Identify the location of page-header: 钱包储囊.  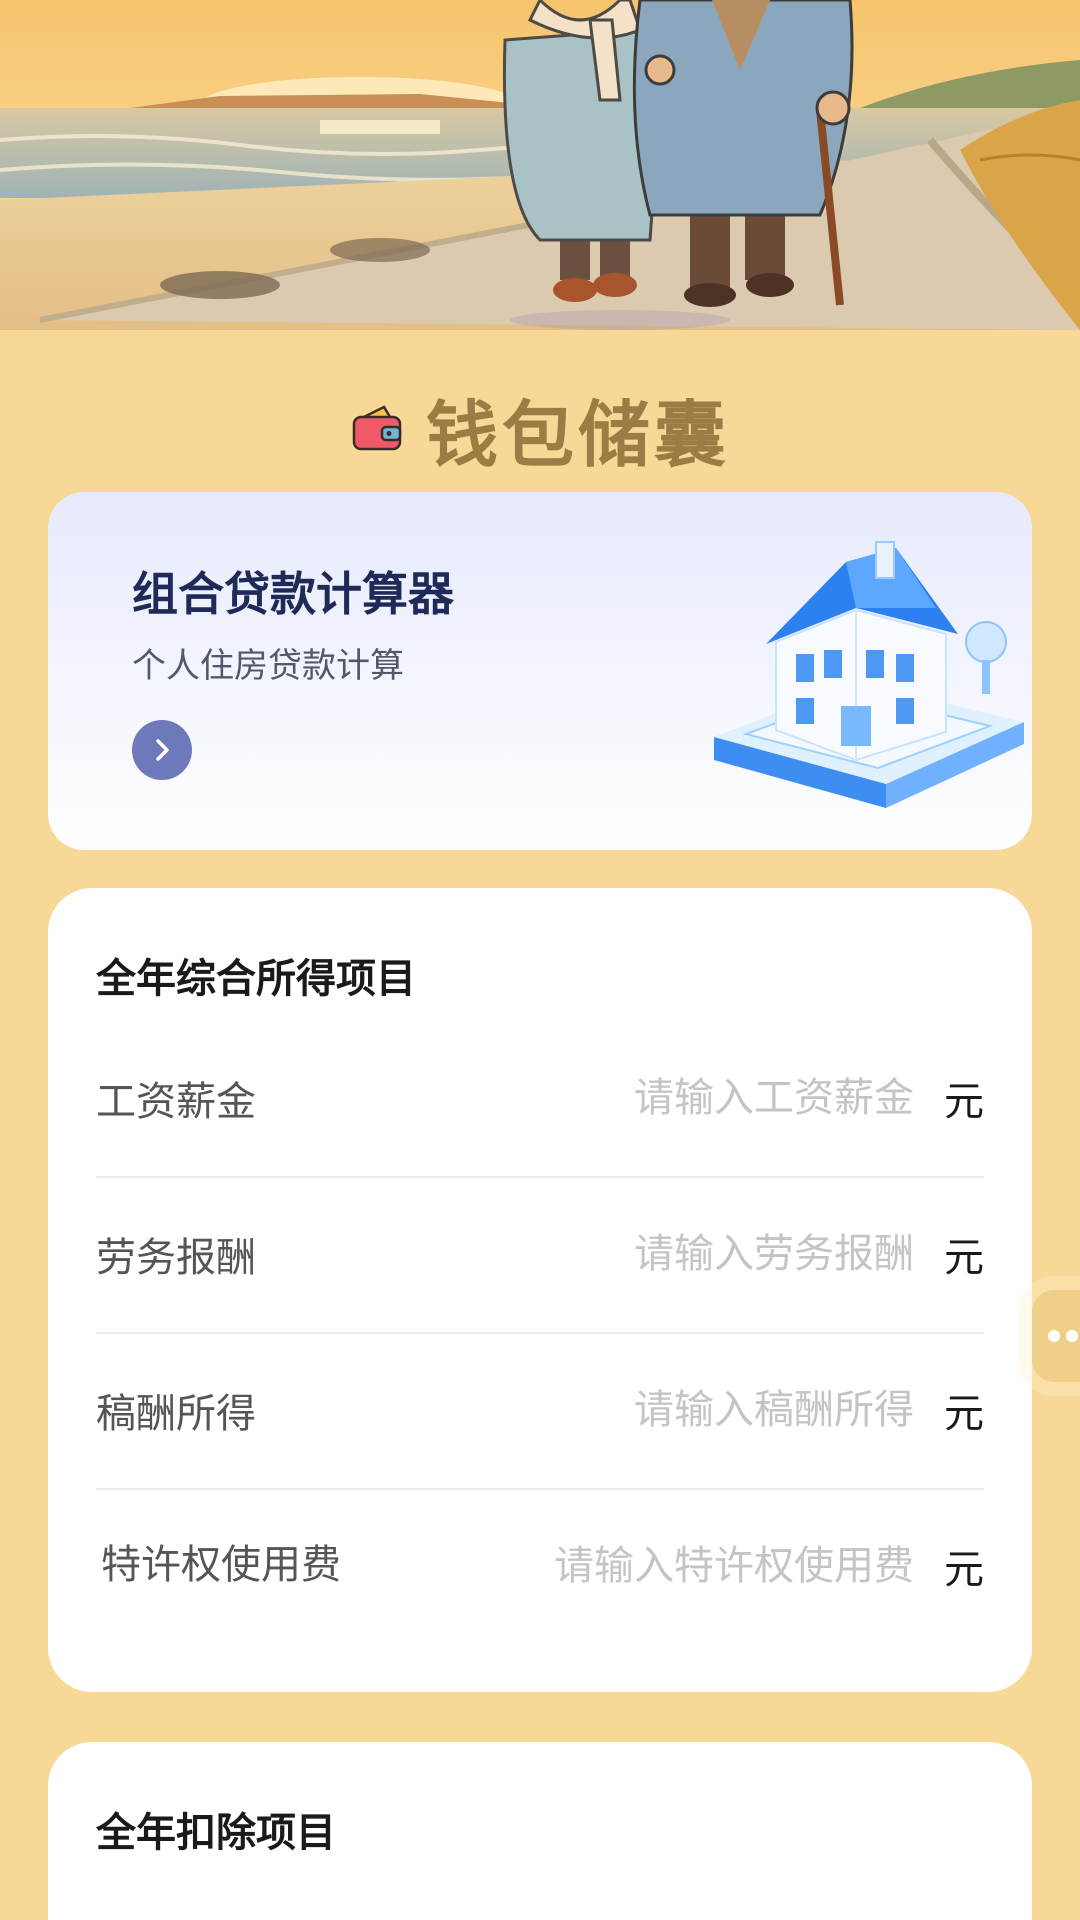
(540, 428).